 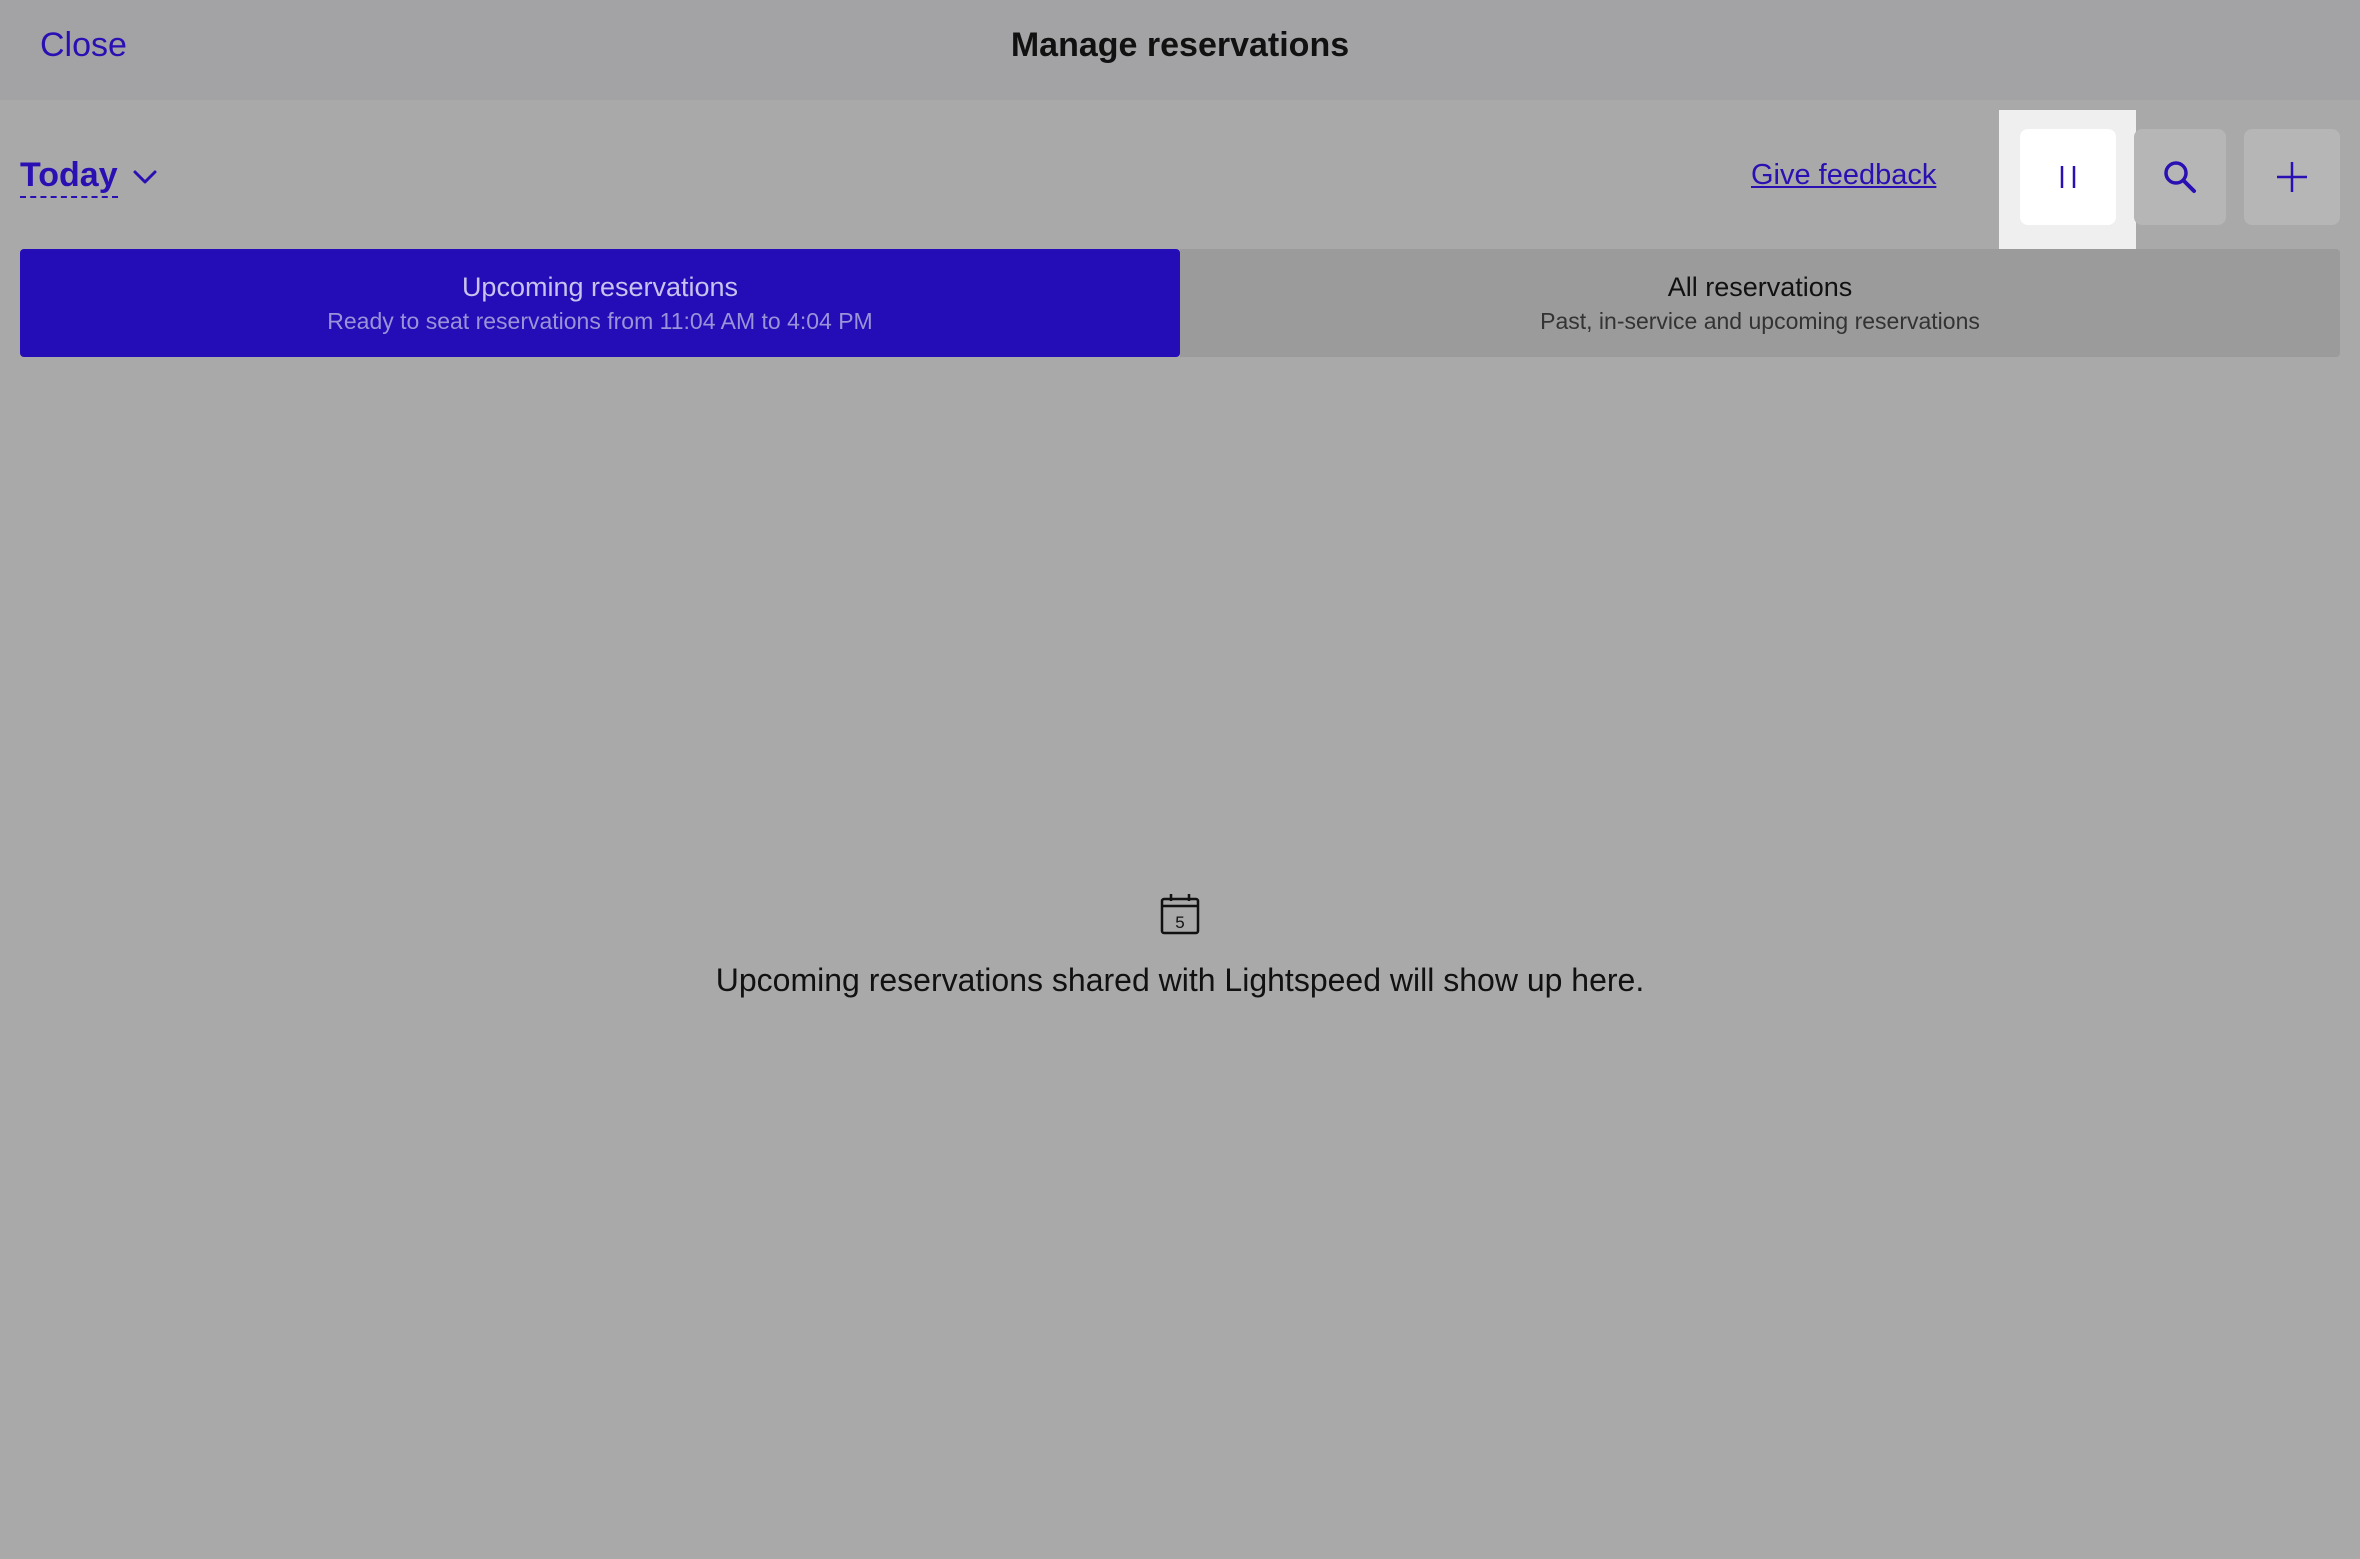 What do you see at coordinates (600, 287) in the screenshot?
I see `tab-title: Upcoming reservations` at bounding box center [600, 287].